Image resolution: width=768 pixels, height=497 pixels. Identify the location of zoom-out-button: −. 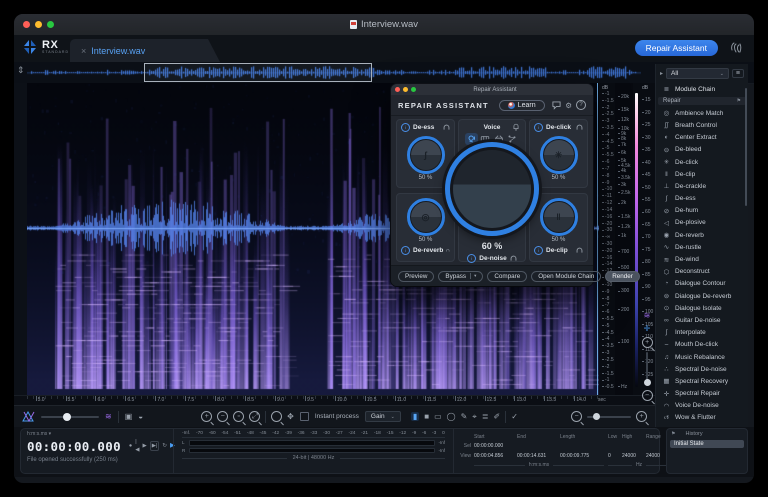
(223, 416).